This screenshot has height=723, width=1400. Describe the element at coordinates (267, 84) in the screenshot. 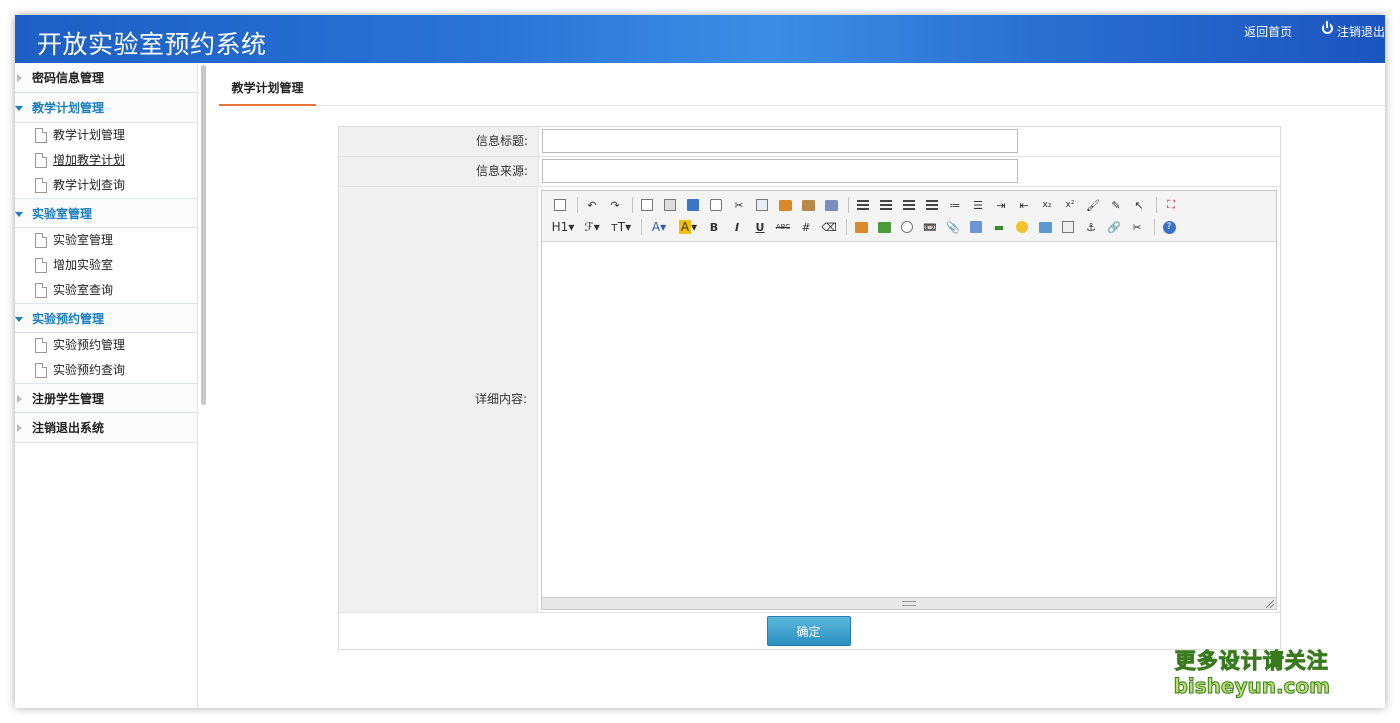

I see `tab-teaching-plan: 教学计划管理` at that location.